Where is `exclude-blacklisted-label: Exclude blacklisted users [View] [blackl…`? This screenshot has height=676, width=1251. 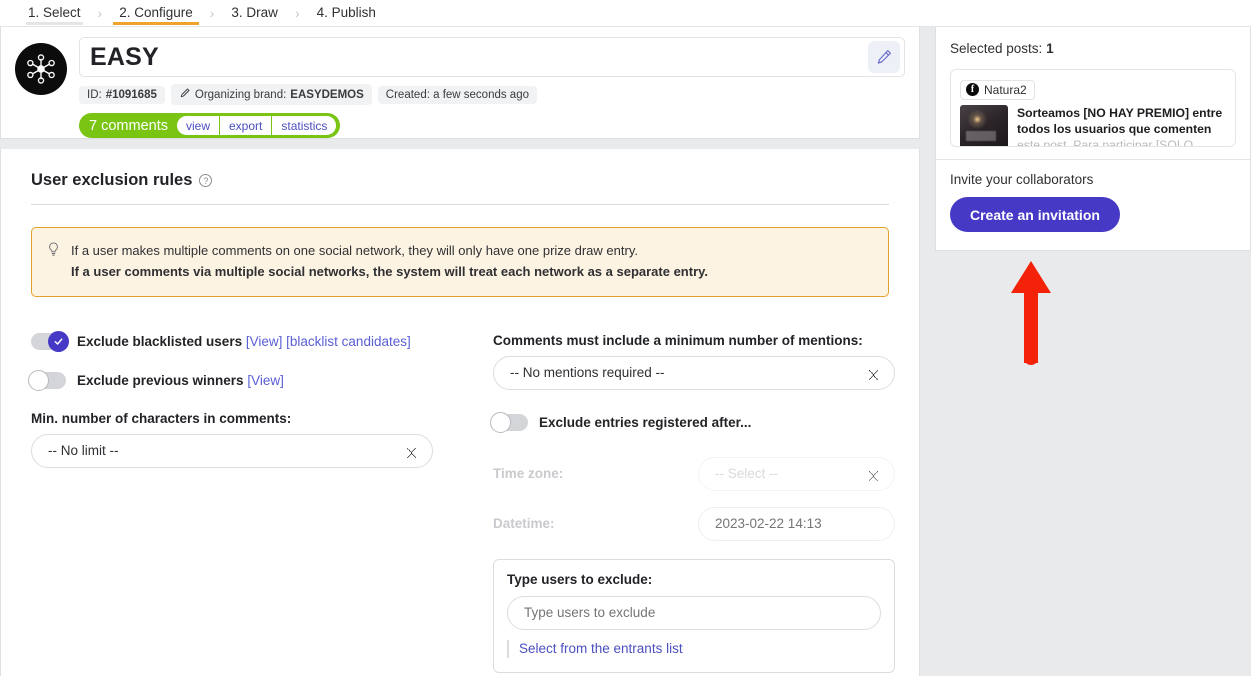 exclude-blacklisted-label: Exclude blacklisted users [View] [blackl… is located at coordinates (244, 341).